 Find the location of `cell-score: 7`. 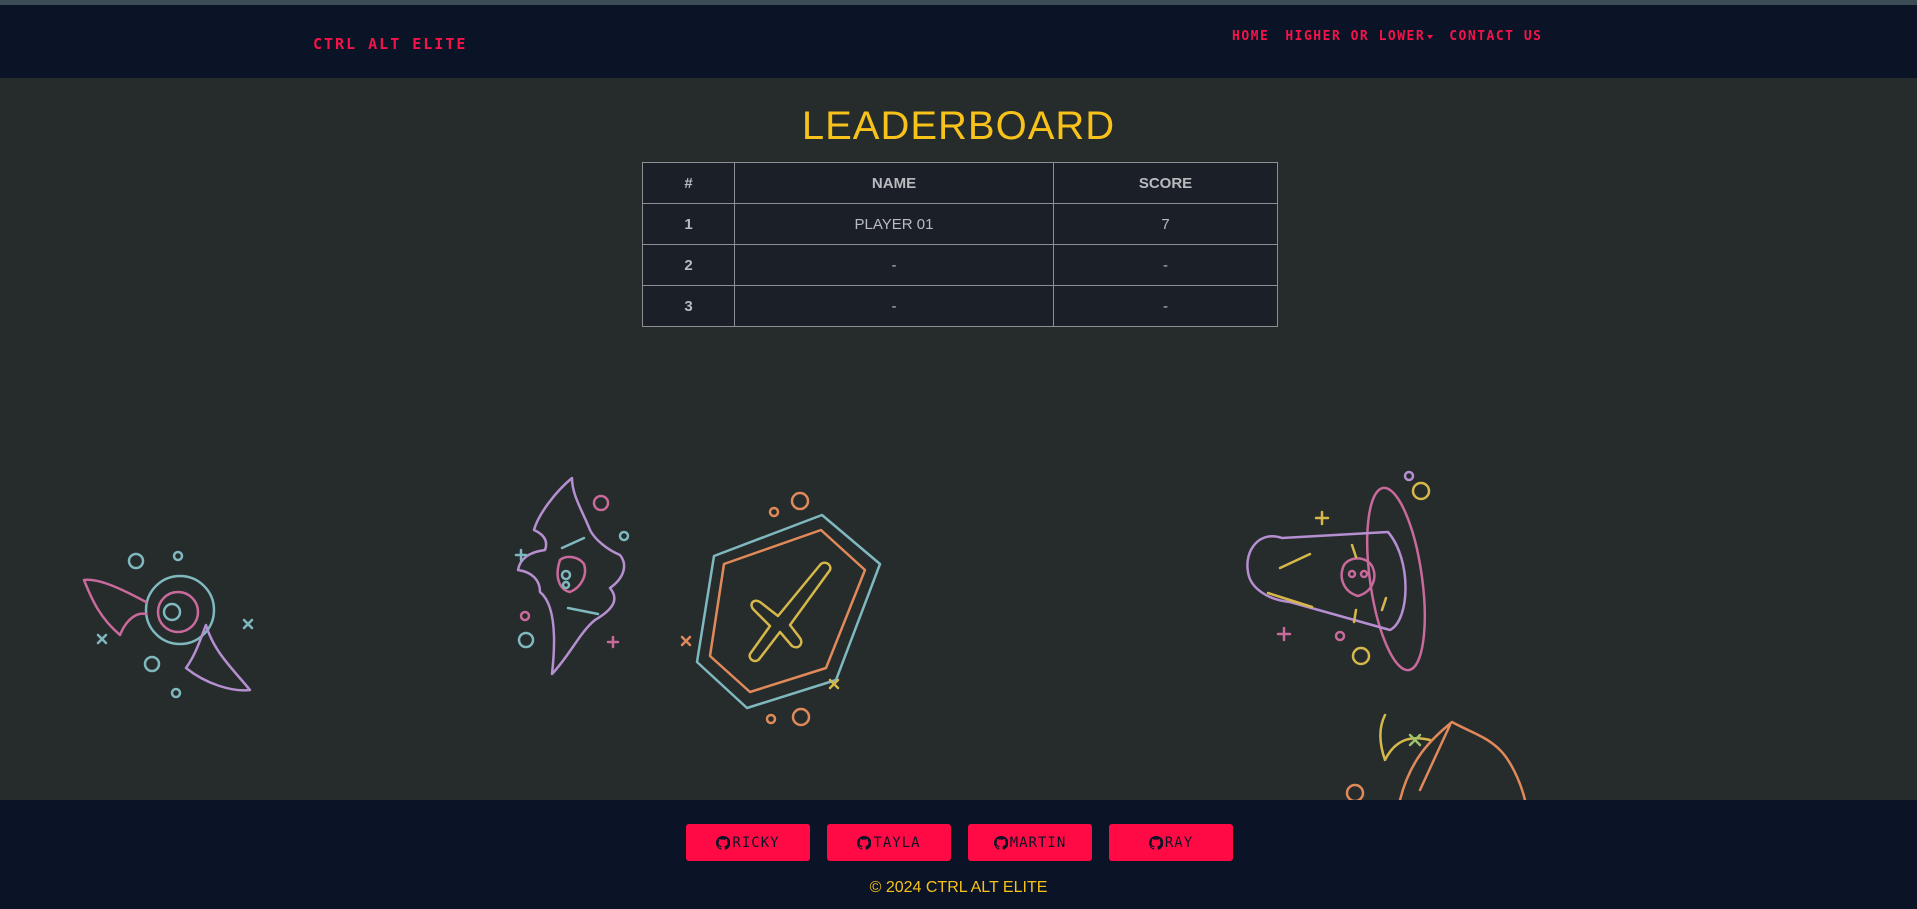

cell-score: 7 is located at coordinates (1165, 224).